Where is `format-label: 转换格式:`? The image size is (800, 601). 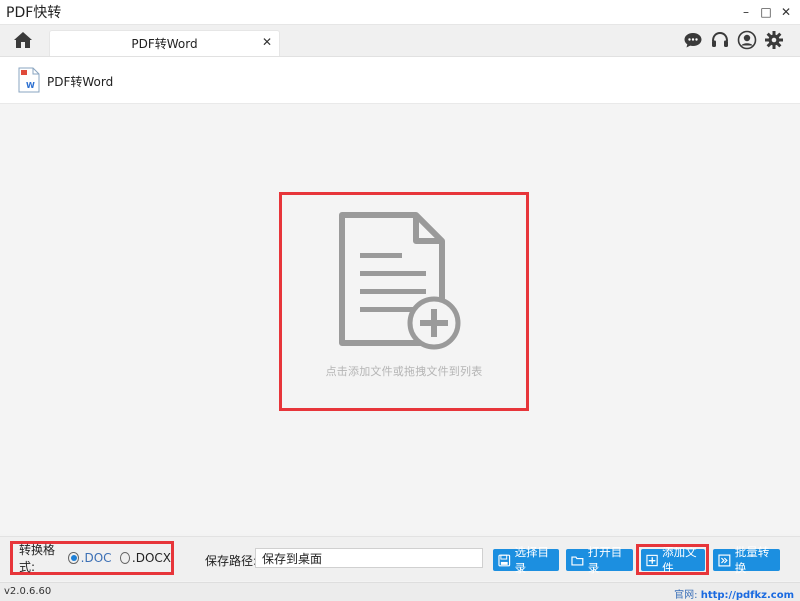
format-label: 转换格式: is located at coordinates (37, 558).